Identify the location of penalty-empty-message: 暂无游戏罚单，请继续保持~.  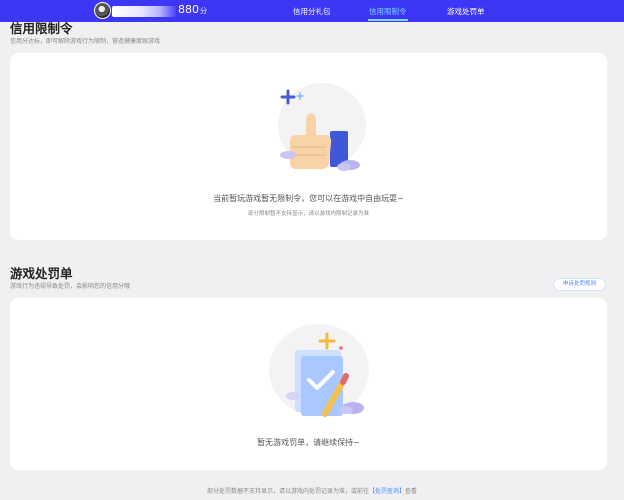
(308, 442).